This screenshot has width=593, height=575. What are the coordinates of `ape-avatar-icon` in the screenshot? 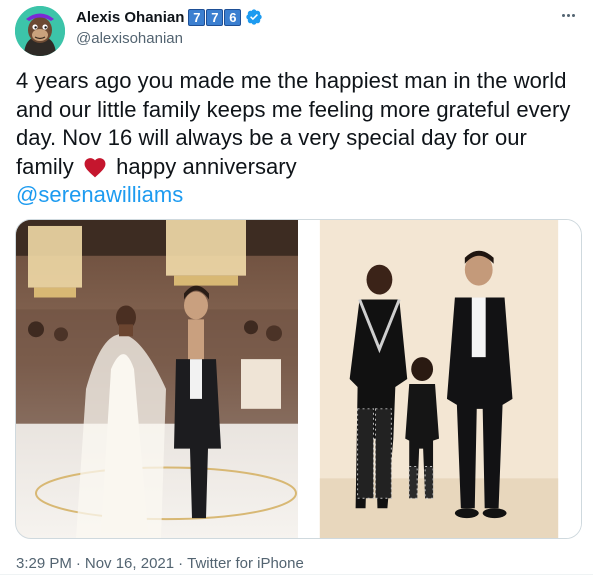 It's located at (40, 31).